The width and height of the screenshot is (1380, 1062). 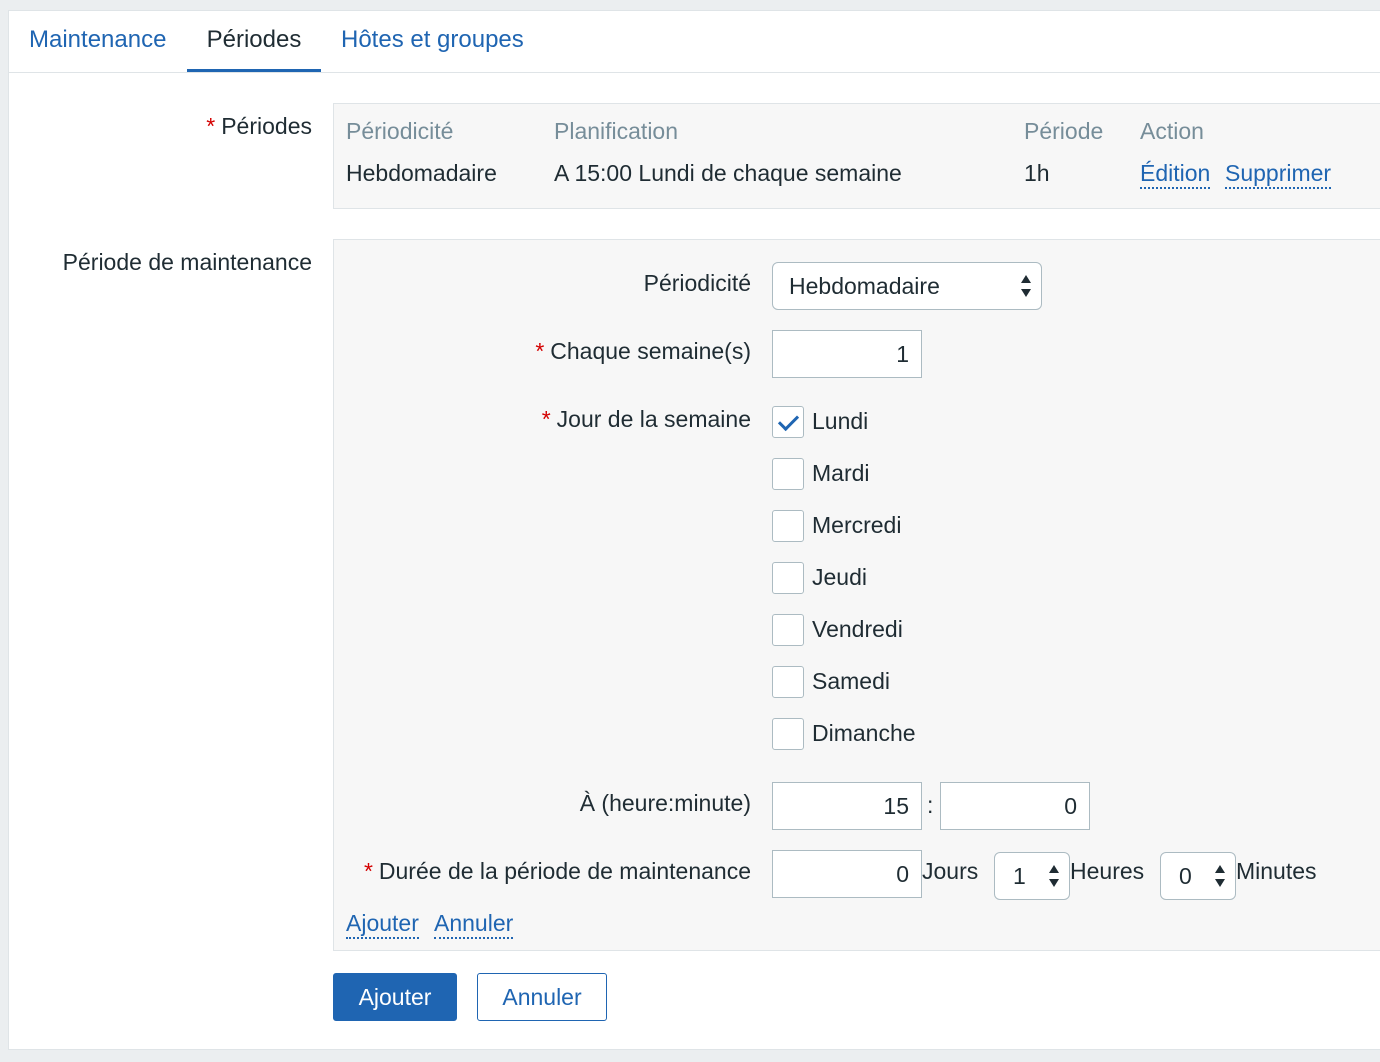 I want to click on edit-link: Édition, so click(x=1175, y=174).